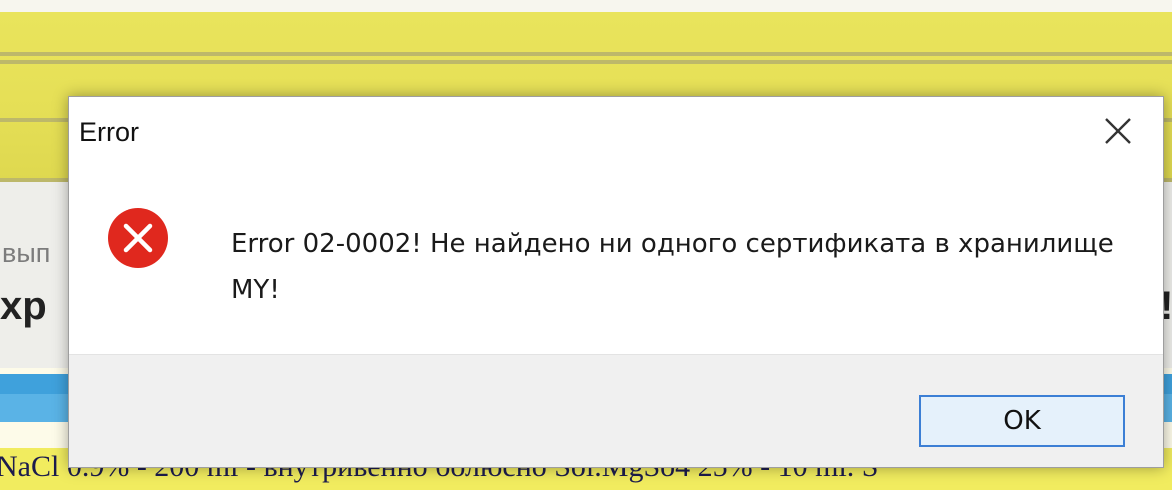 The height and width of the screenshot is (490, 1172). Describe the element at coordinates (586, 6) in the screenshot. I see `background-top-strip` at that location.